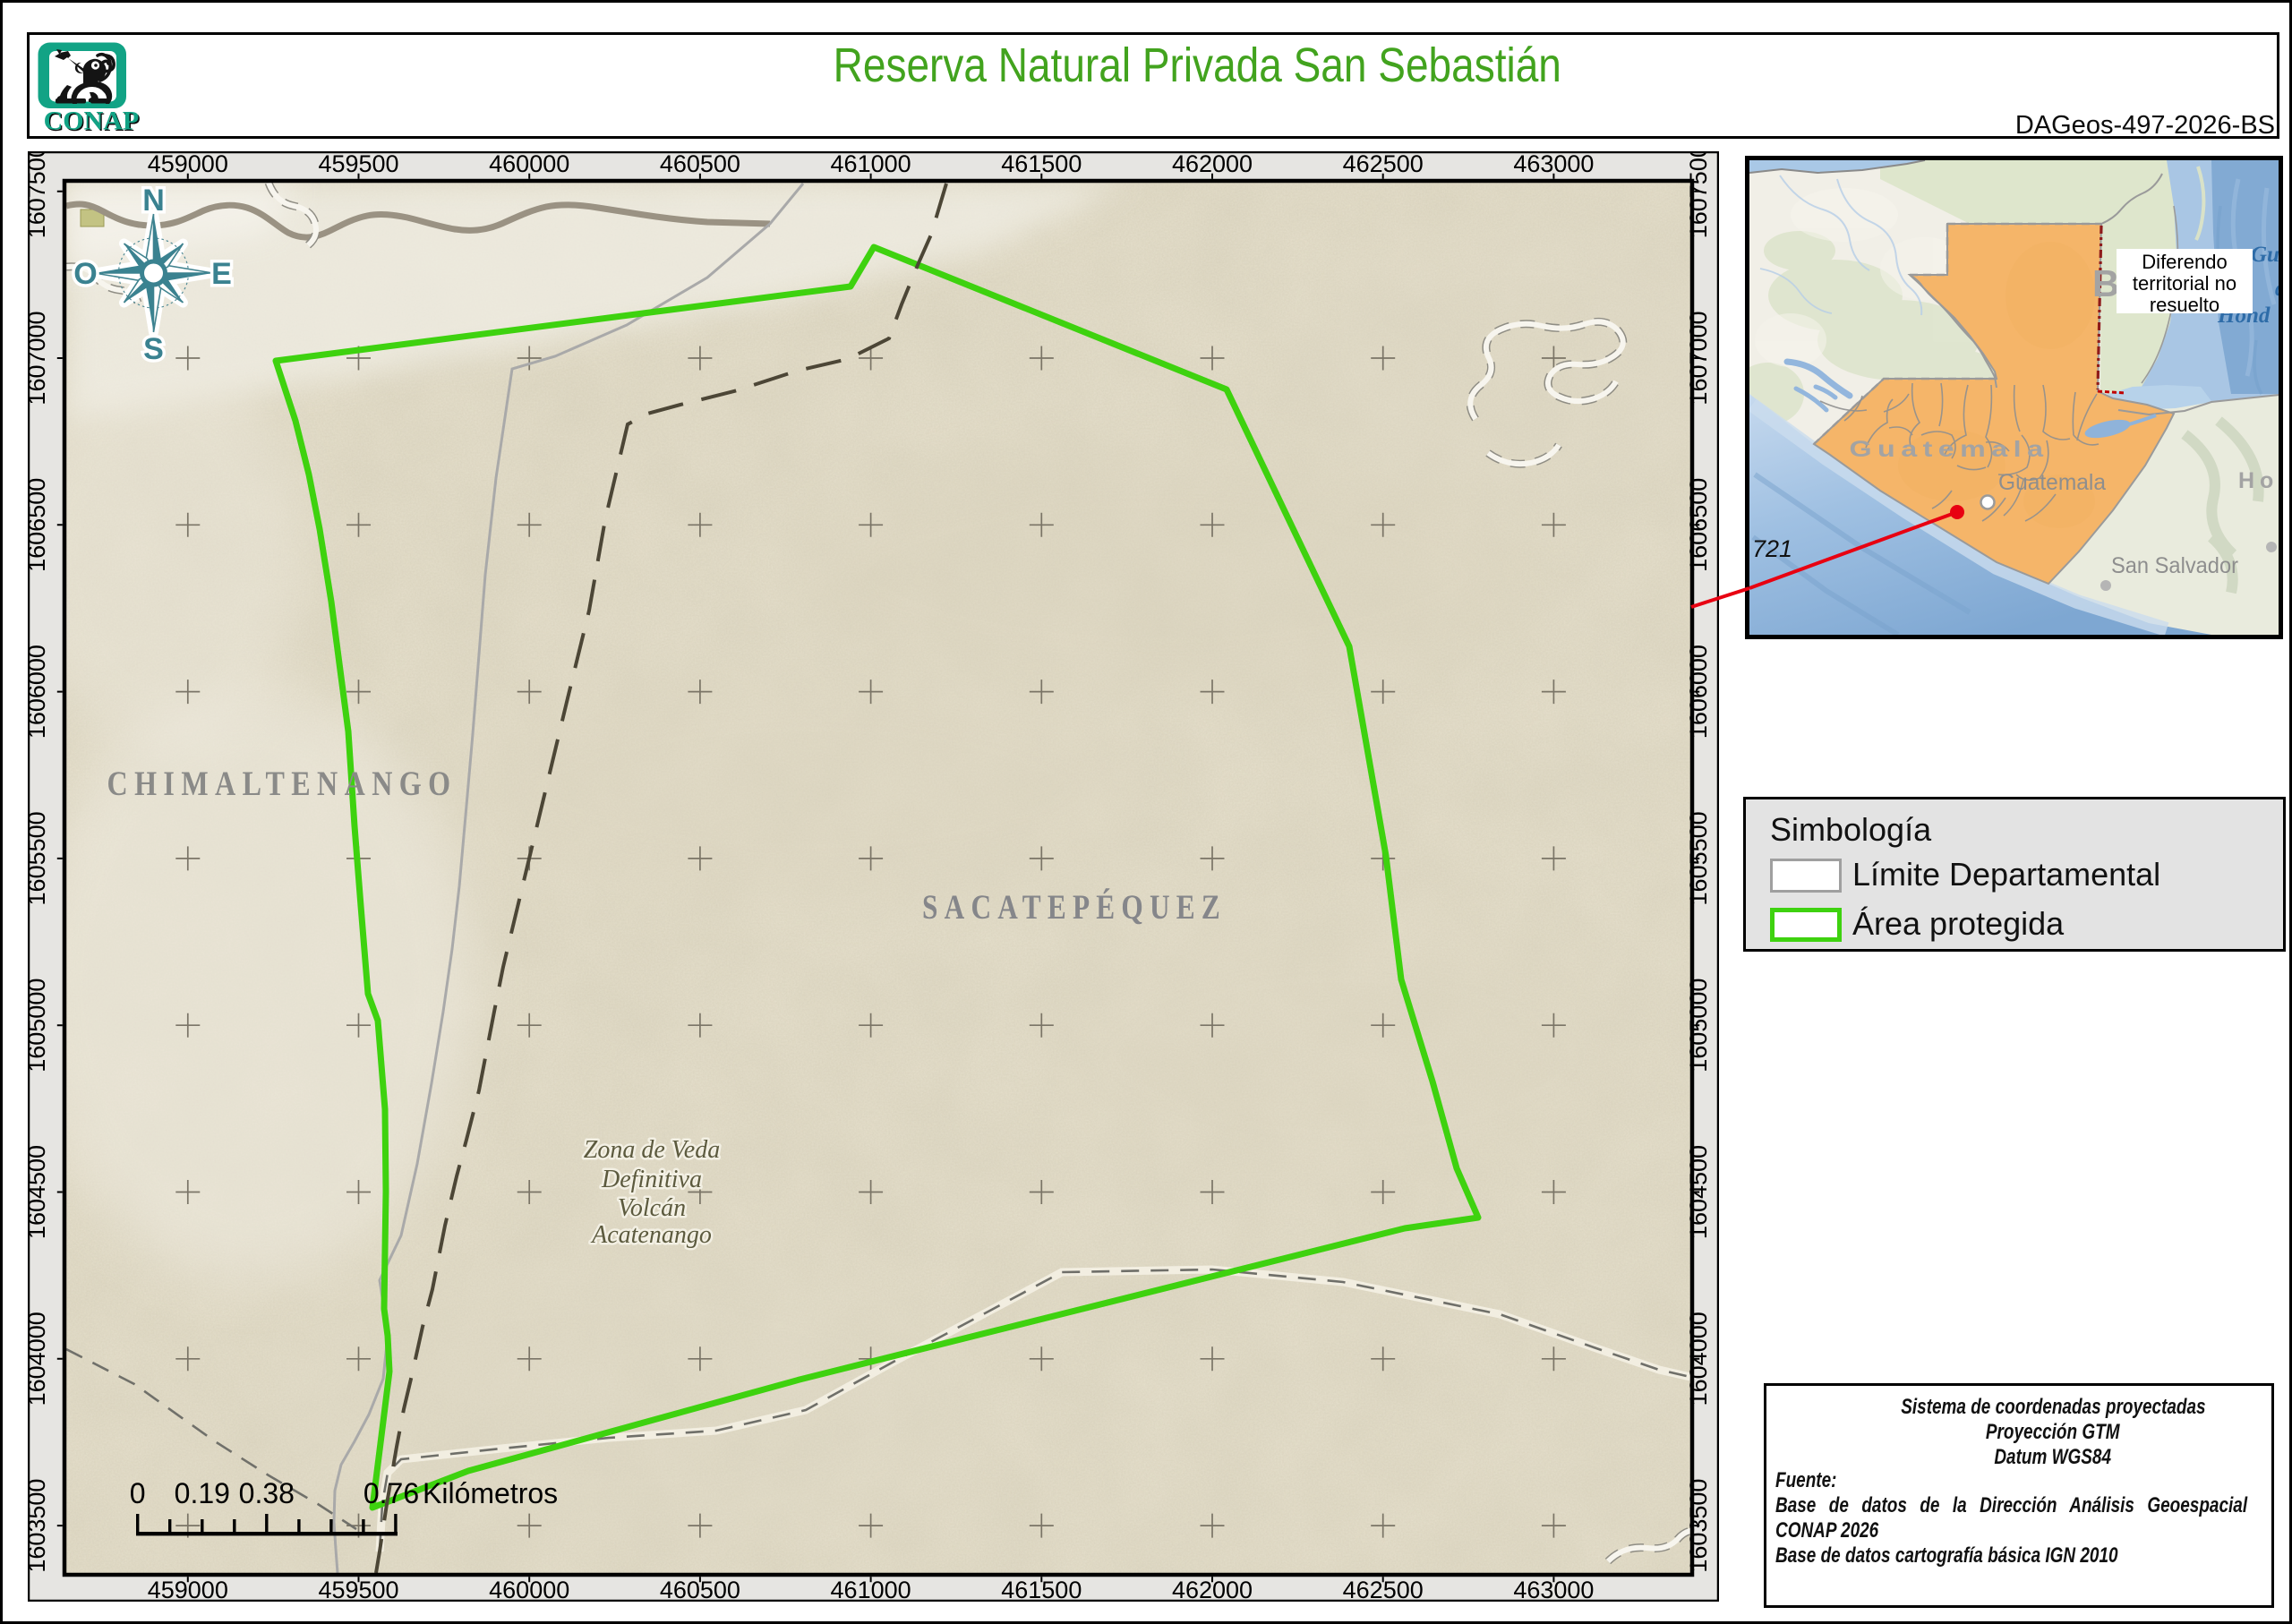 This screenshot has width=2292, height=1624. What do you see at coordinates (2184, 262) in the screenshot?
I see `svg-text: Diferendo` at bounding box center [2184, 262].